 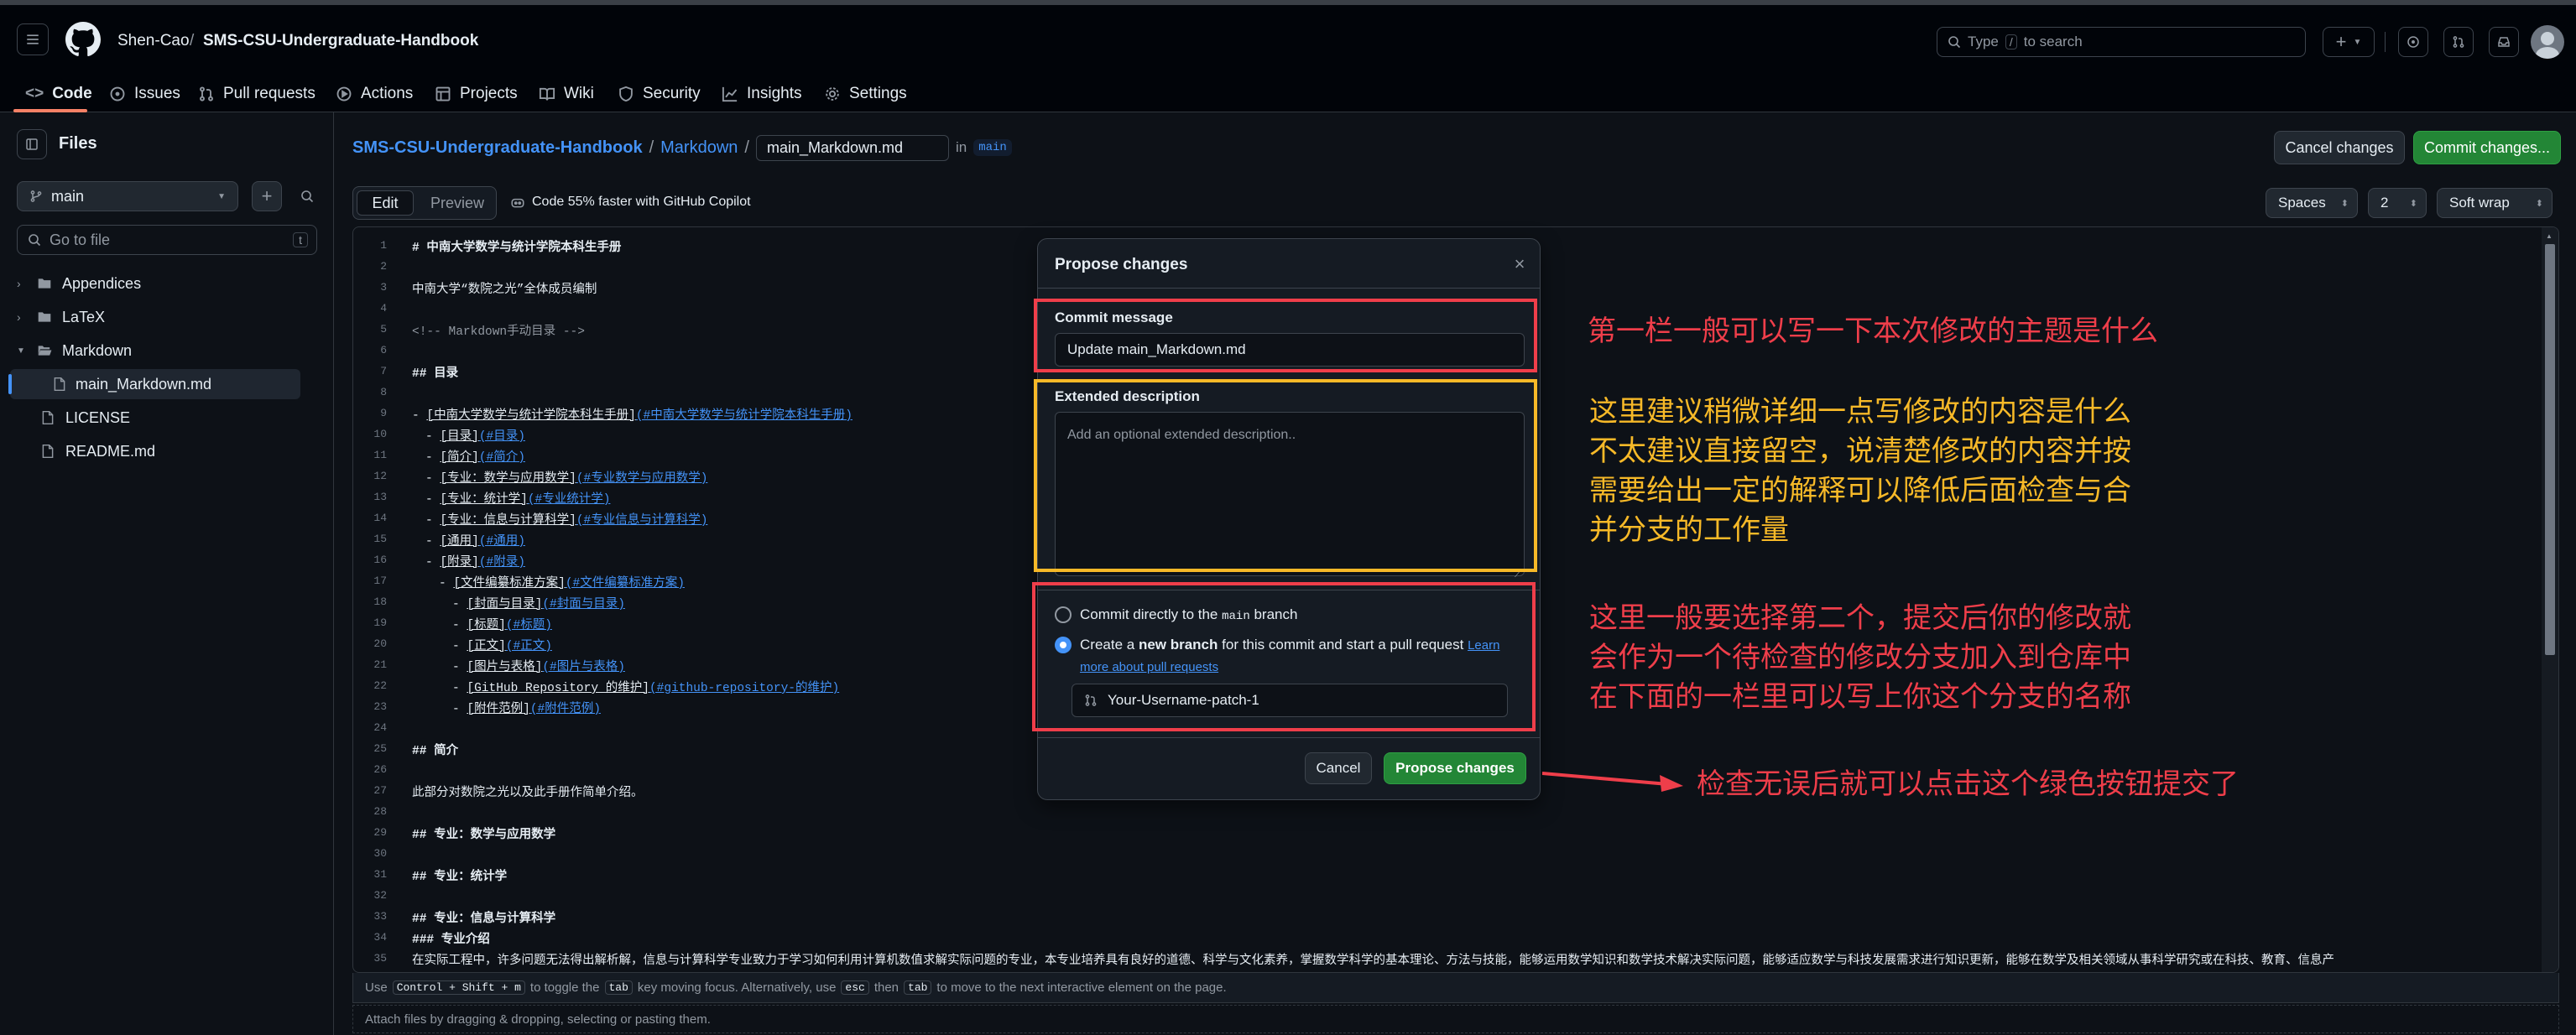 I want to click on line-number: 7, so click(x=383, y=371).